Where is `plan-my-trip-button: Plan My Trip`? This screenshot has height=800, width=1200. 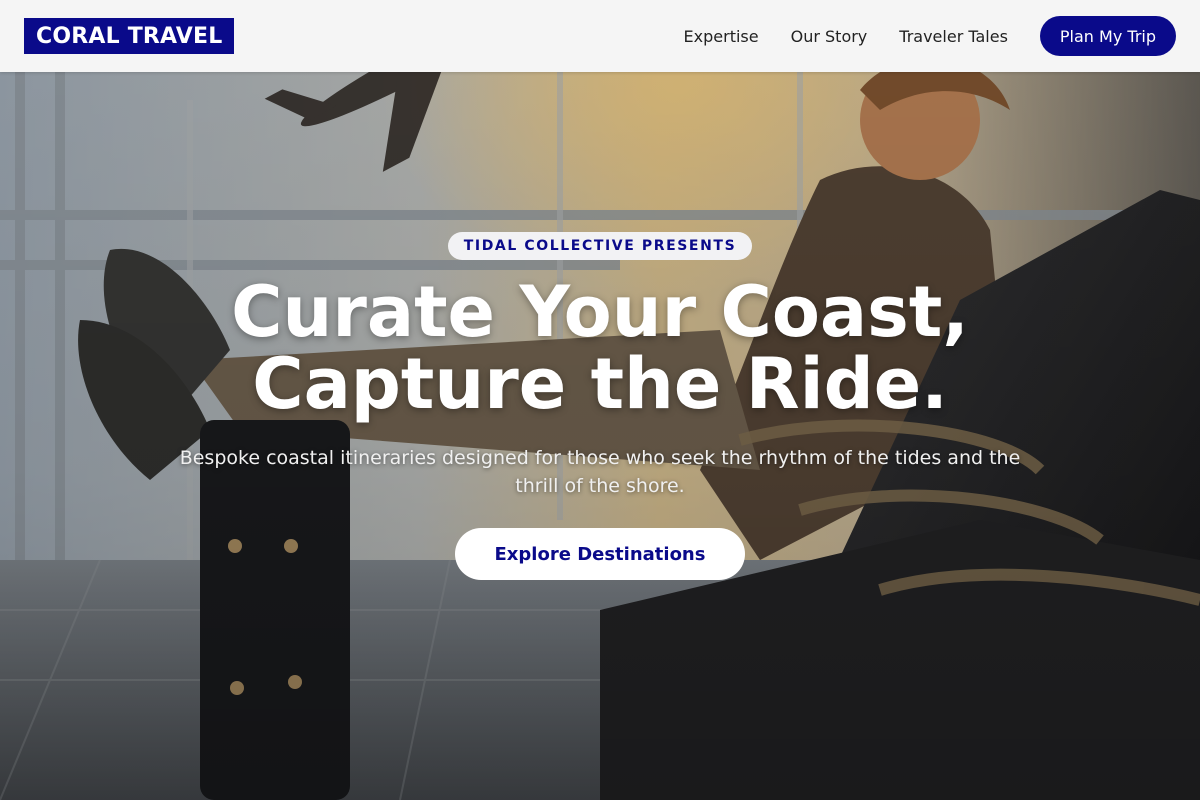
plan-my-trip-button: Plan My Trip is located at coordinates (1107, 36).